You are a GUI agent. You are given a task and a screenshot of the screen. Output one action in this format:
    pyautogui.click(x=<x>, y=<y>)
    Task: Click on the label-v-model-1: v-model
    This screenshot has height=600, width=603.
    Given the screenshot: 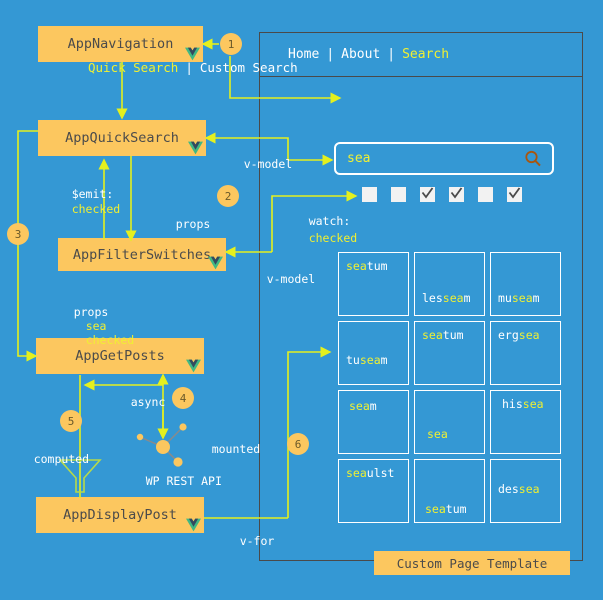 What is the action you would take?
    pyautogui.click(x=254, y=164)
    